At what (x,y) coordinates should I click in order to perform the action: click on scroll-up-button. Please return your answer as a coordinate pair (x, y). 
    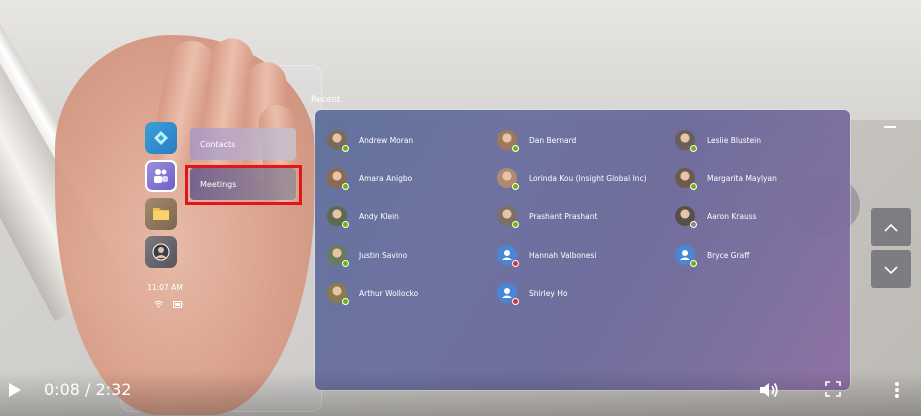
    Looking at the image, I should click on (891, 227).